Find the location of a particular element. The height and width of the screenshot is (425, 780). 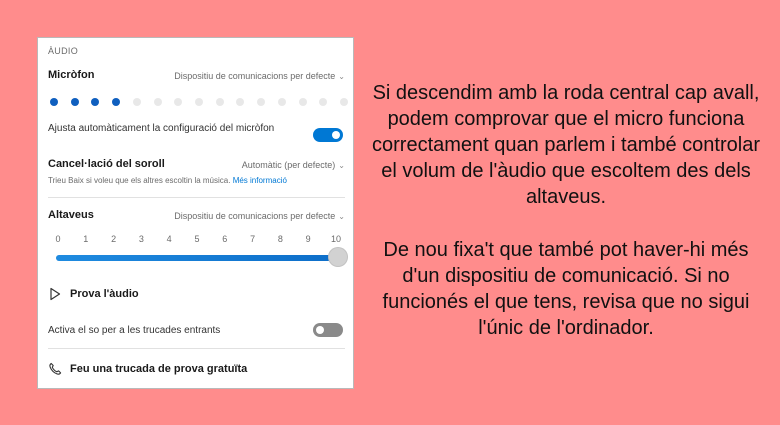

speakers-device-select: Dispositiu de comunicacions per defecte ⌄ is located at coordinates (259, 216).